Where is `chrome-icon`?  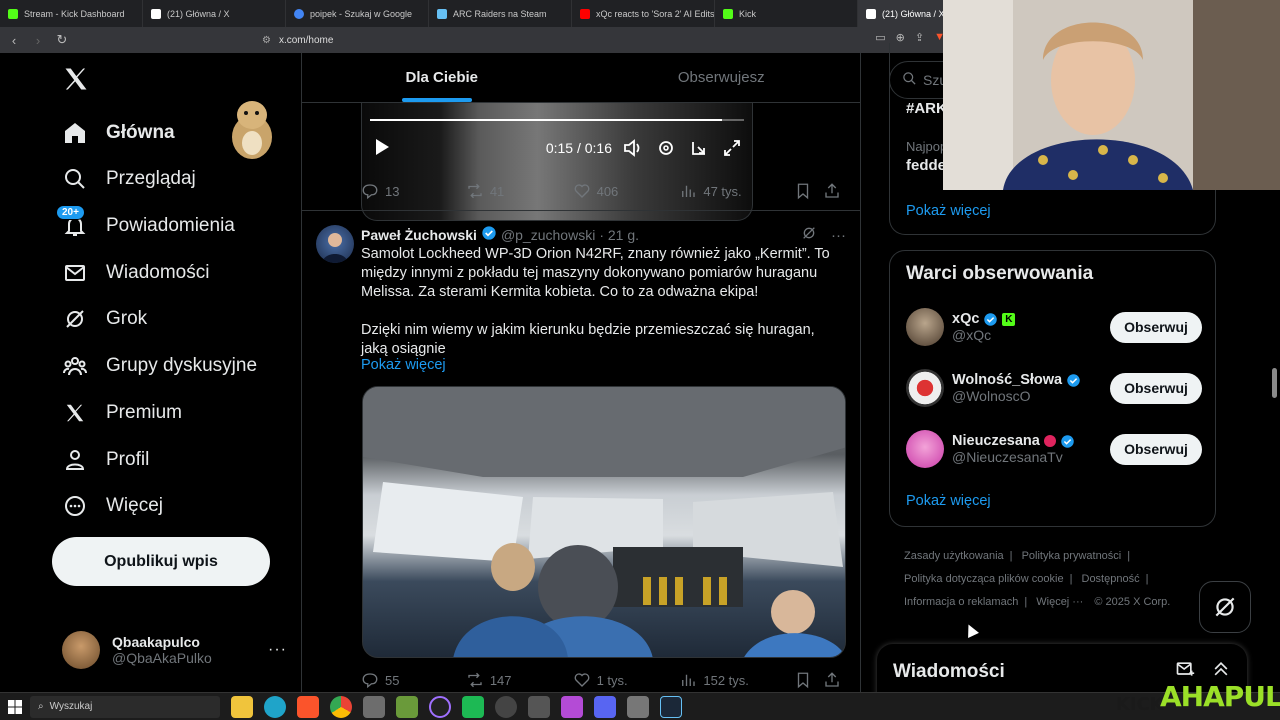 chrome-icon is located at coordinates (341, 706).